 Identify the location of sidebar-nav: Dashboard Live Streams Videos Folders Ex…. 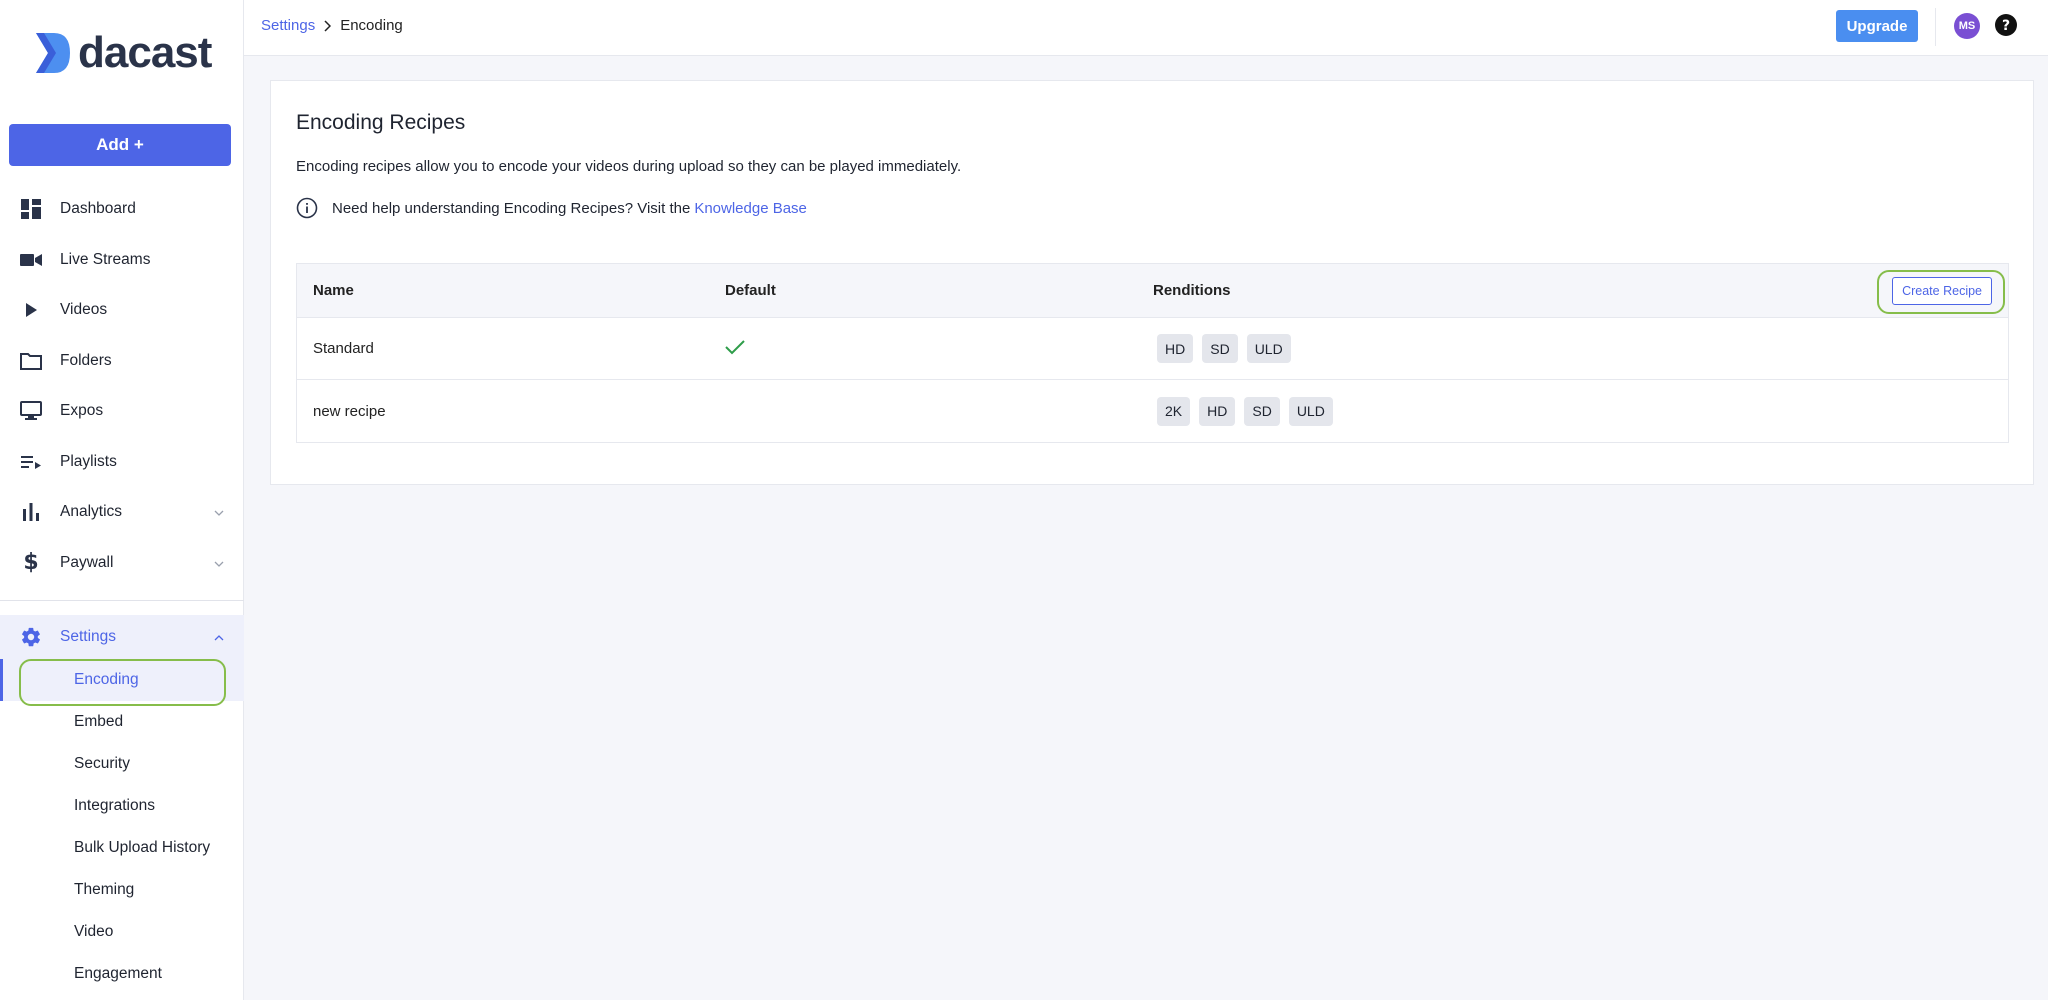
(122, 589).